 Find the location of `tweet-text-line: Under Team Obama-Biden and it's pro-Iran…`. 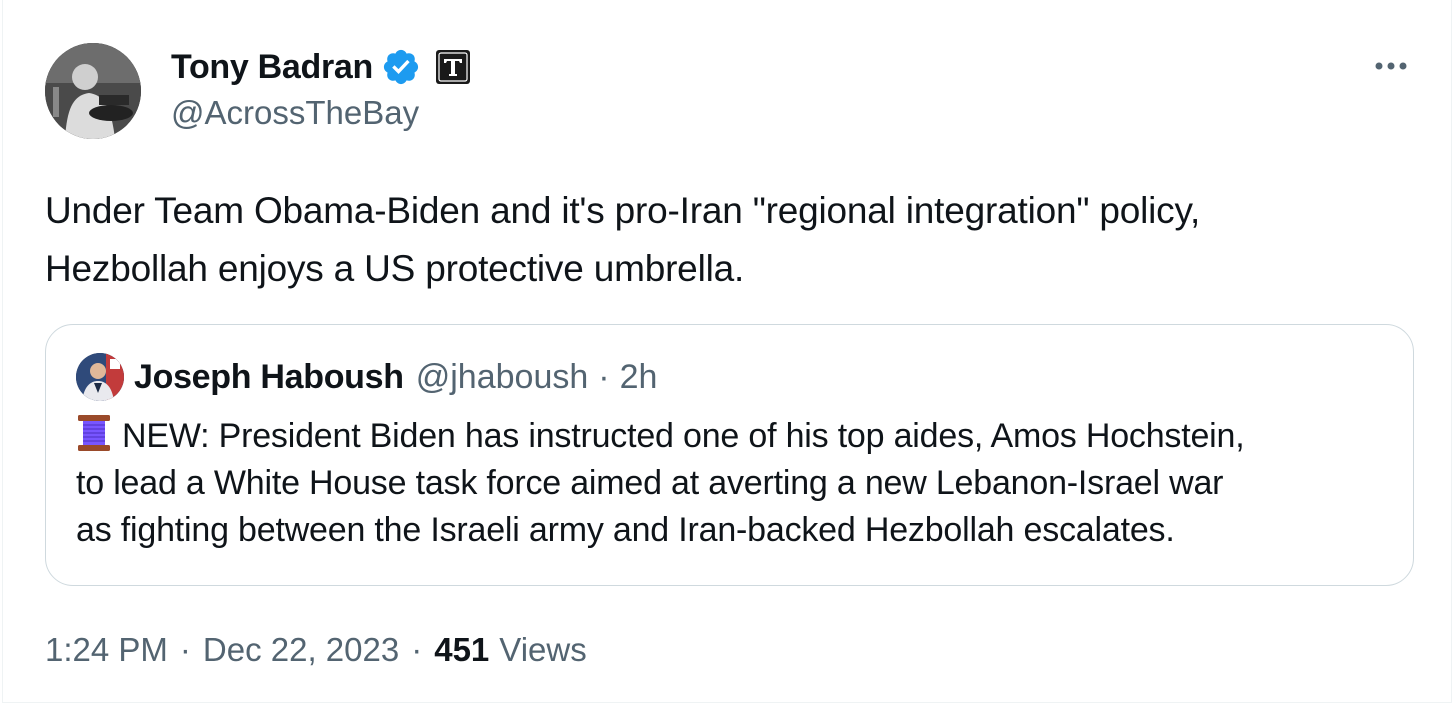

tweet-text-line: Under Team Obama-Biden and it's pro-Iran… is located at coordinates (623, 210).